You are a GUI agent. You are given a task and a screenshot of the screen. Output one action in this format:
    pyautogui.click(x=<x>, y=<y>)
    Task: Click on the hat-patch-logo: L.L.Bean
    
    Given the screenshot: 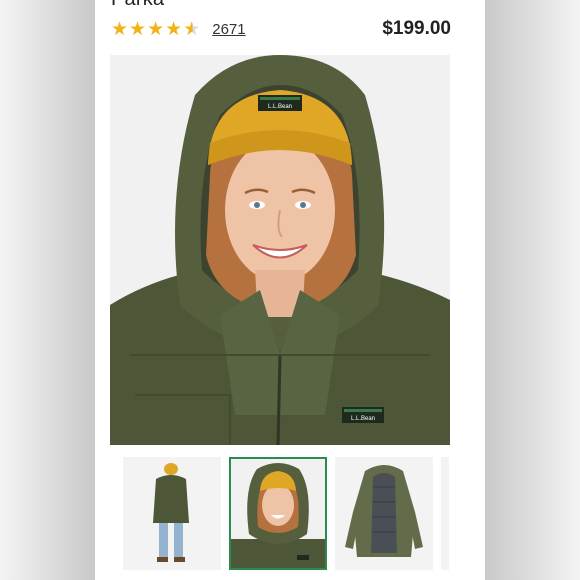 What is the action you would take?
    pyautogui.click(x=280, y=107)
    